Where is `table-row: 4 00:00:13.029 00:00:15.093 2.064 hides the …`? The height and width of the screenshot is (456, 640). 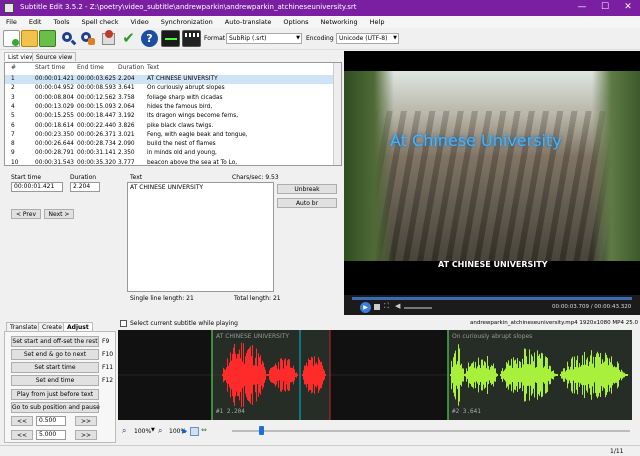
table-row: 4 00:00:13.029 00:00:15.093 2.064 hides the … is located at coordinates (170, 107).